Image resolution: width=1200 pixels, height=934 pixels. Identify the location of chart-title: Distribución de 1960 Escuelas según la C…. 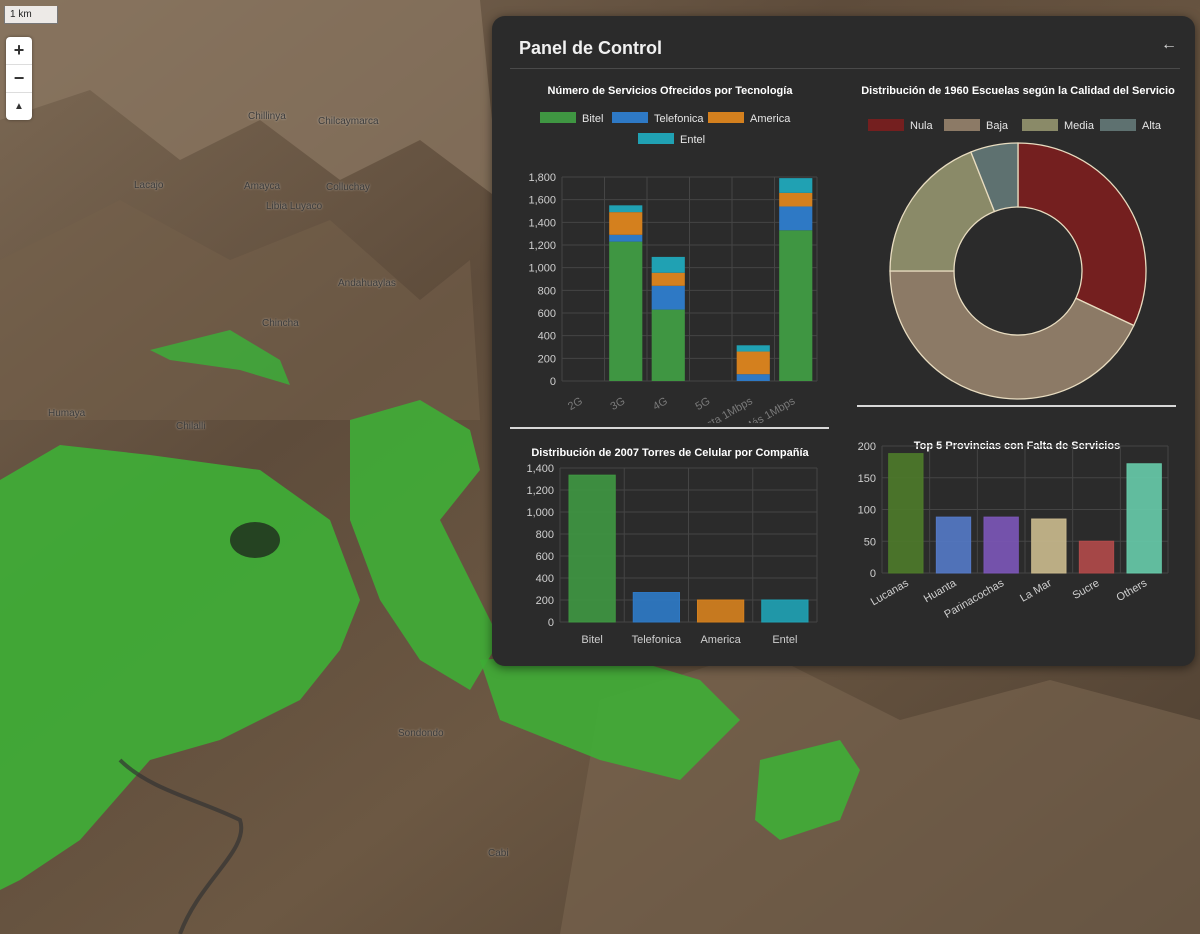
(1018, 91).